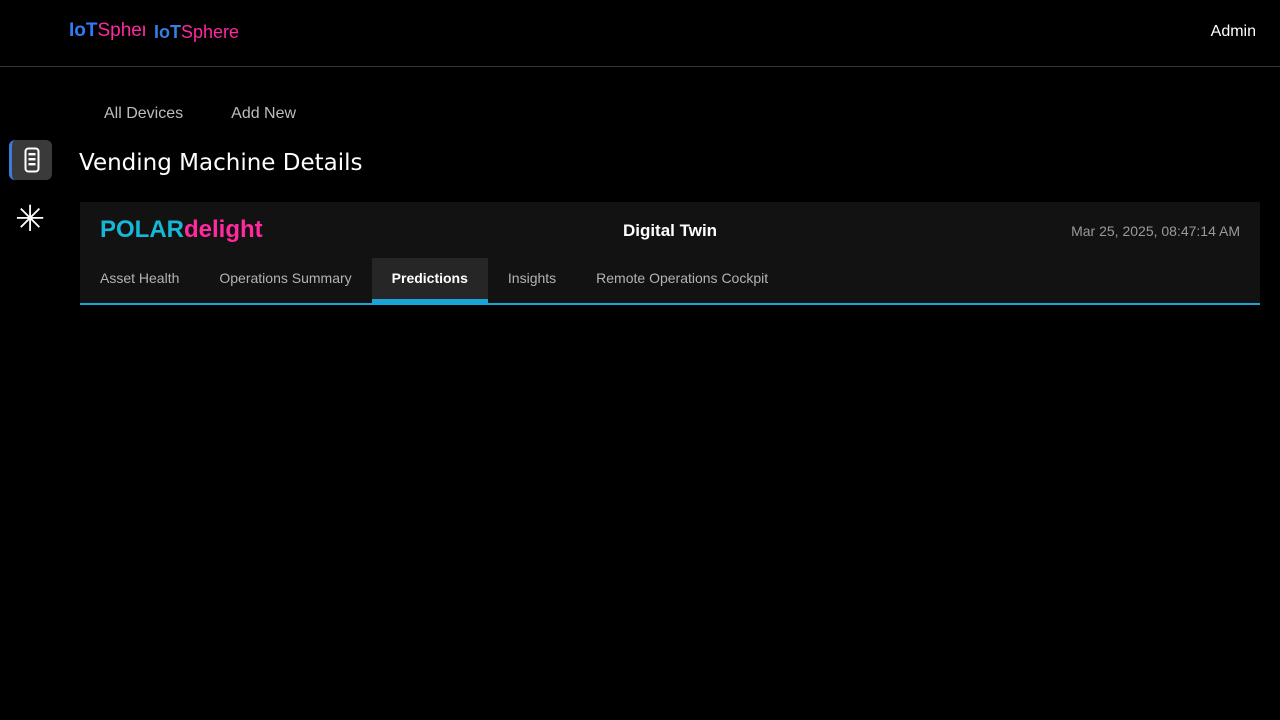  I want to click on timestamp: Mar 25, 2025, 08:47:14 AM, so click(1155, 231).